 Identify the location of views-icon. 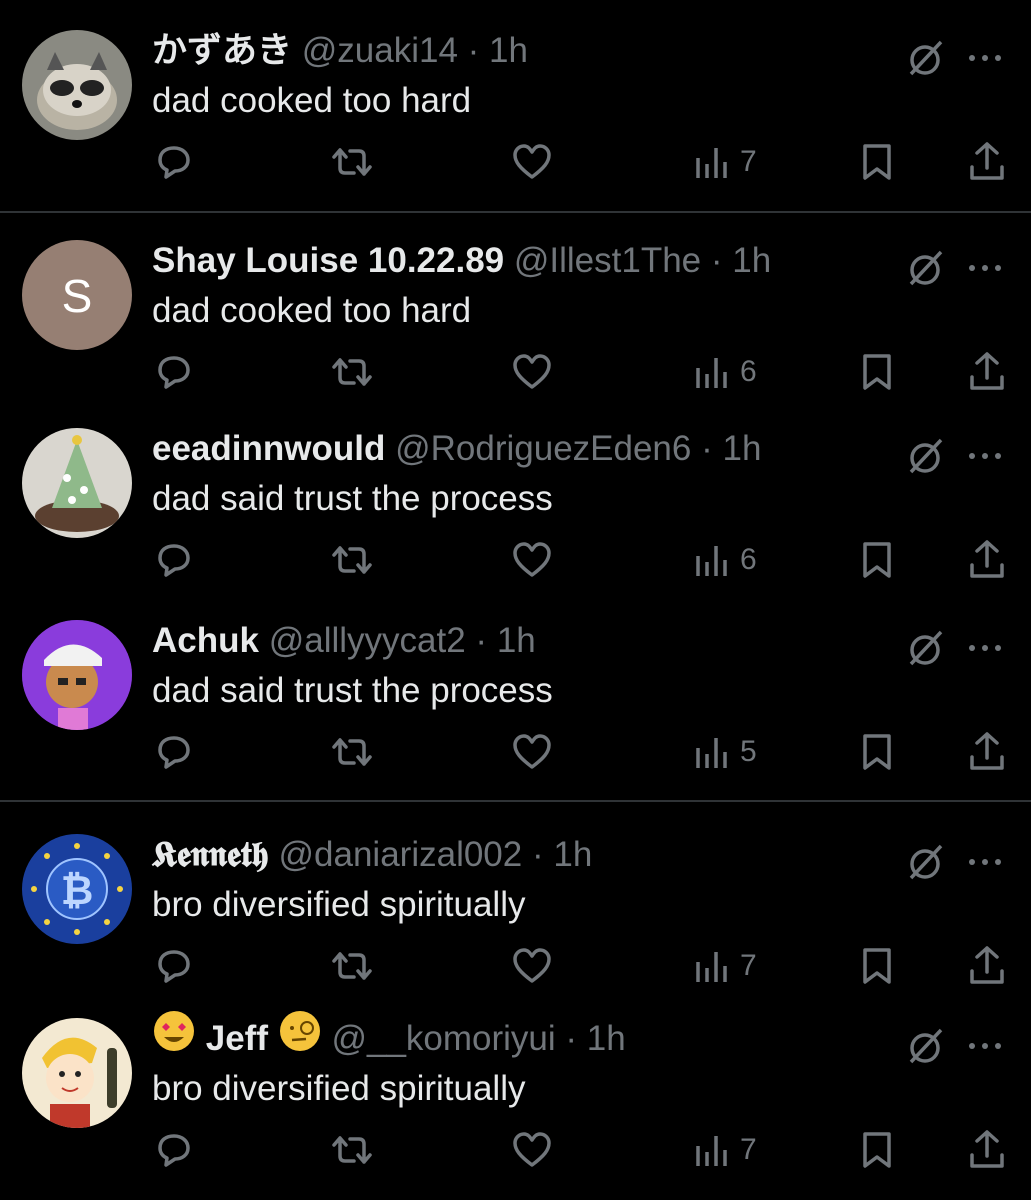
(711, 163).